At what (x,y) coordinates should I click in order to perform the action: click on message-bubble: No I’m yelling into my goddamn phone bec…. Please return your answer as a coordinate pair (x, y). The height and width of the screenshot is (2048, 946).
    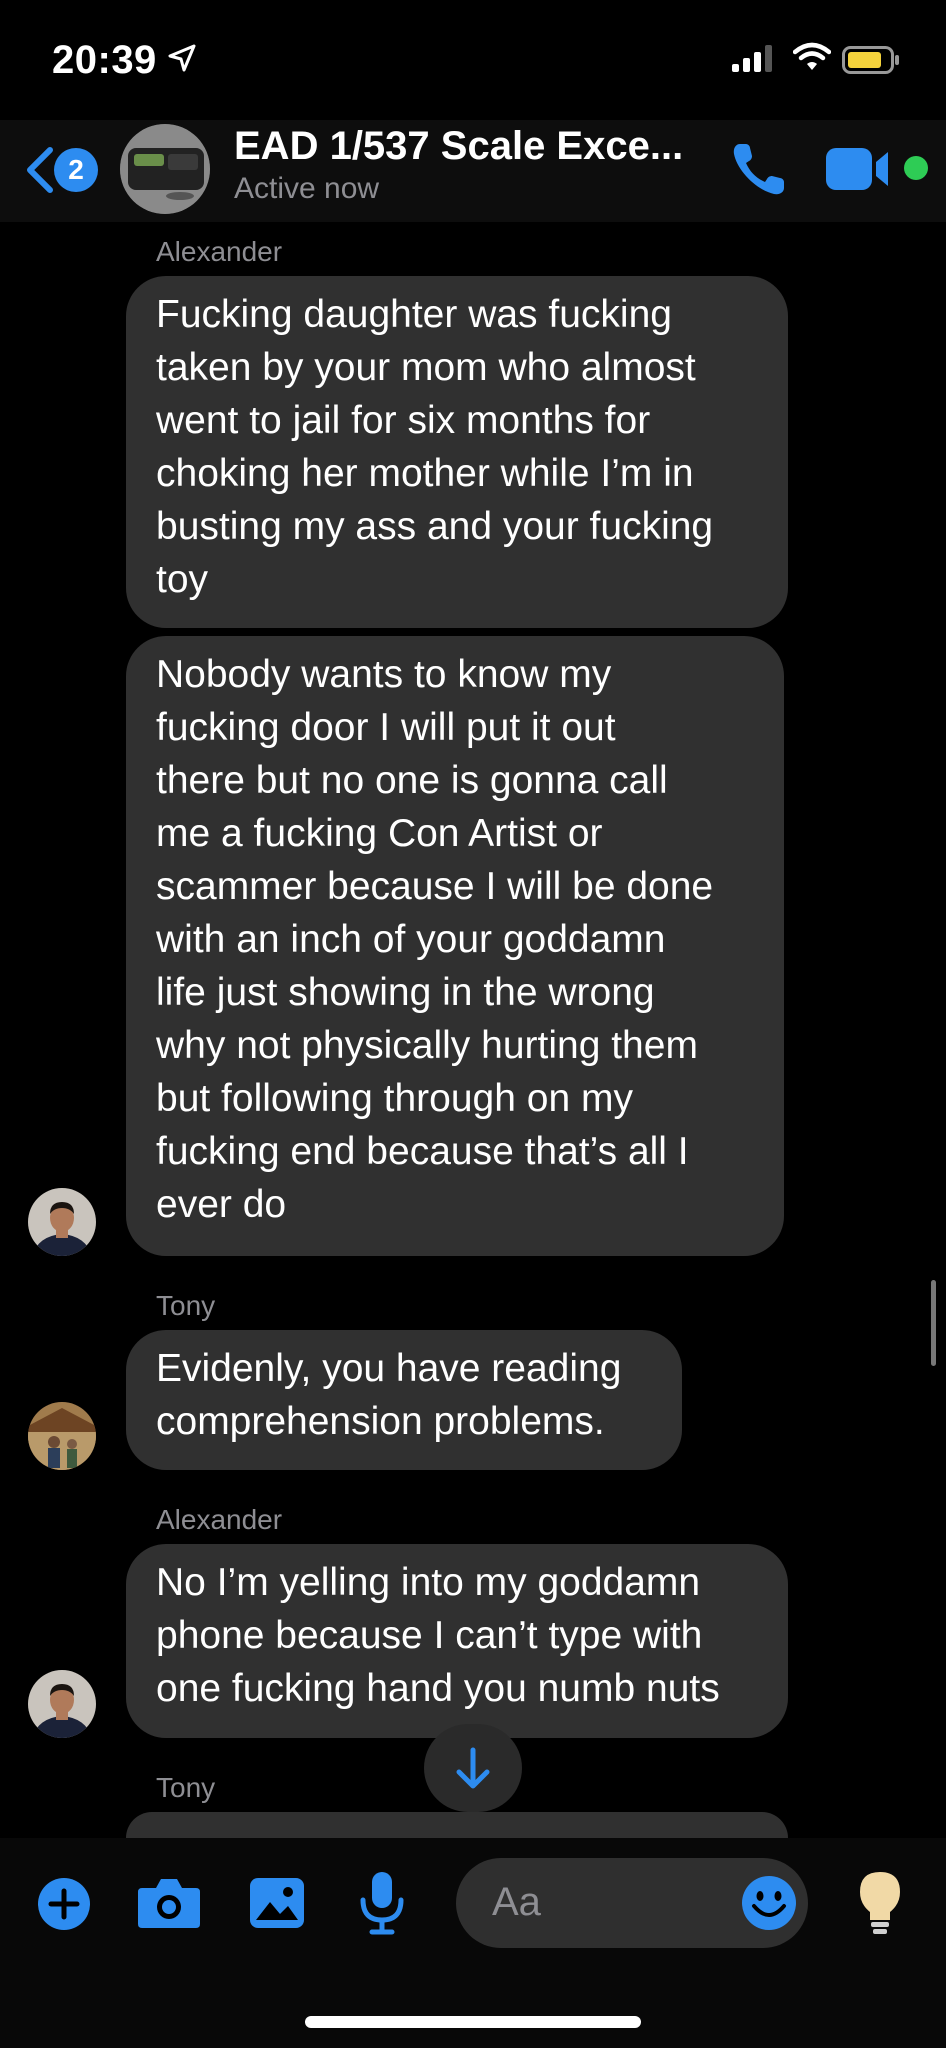
    Looking at the image, I should click on (457, 1641).